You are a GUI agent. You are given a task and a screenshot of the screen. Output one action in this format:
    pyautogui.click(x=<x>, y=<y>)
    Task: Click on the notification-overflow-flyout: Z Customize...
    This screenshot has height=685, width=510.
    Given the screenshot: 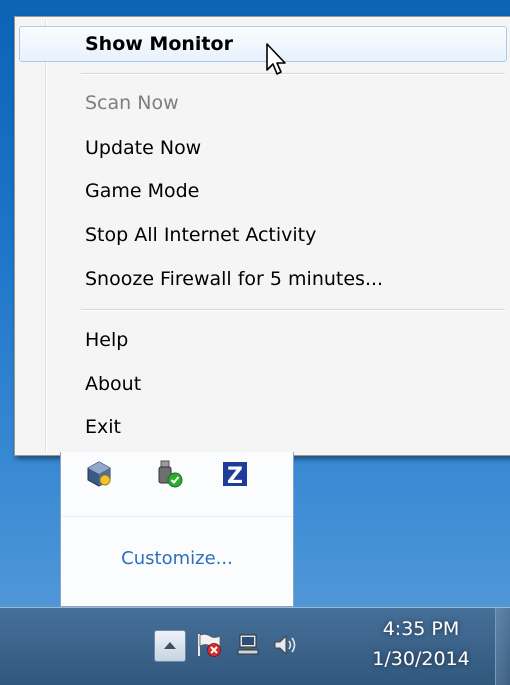 What is the action you would take?
    pyautogui.click(x=177, y=529)
    